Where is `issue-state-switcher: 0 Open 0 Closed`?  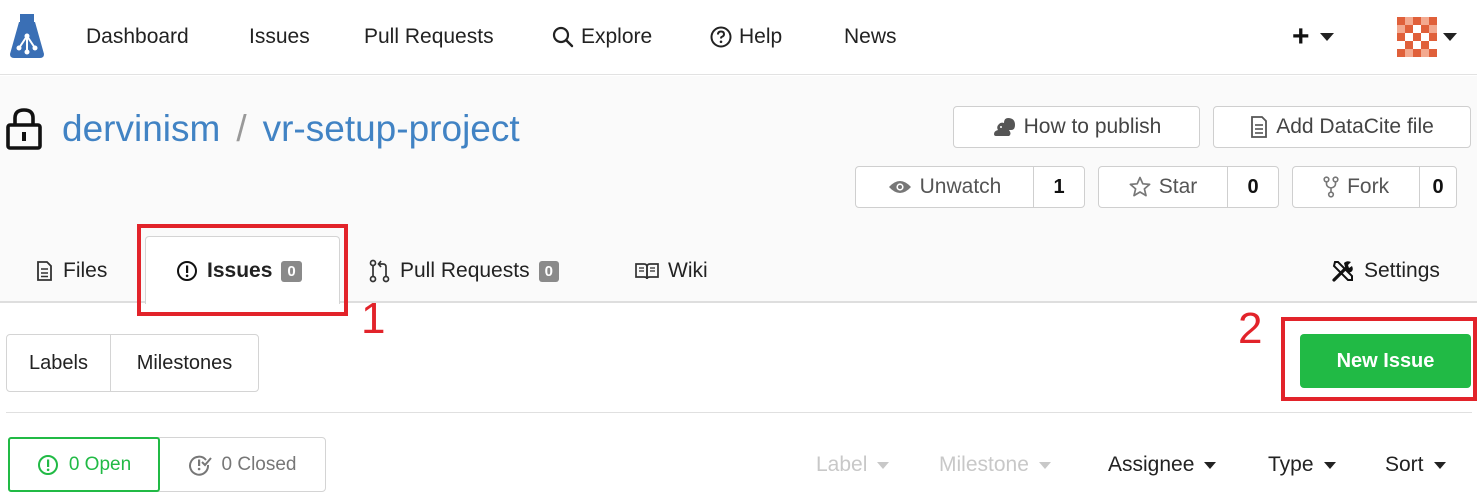
issue-state-switcher: 0 Open 0 Closed is located at coordinates (167, 464).